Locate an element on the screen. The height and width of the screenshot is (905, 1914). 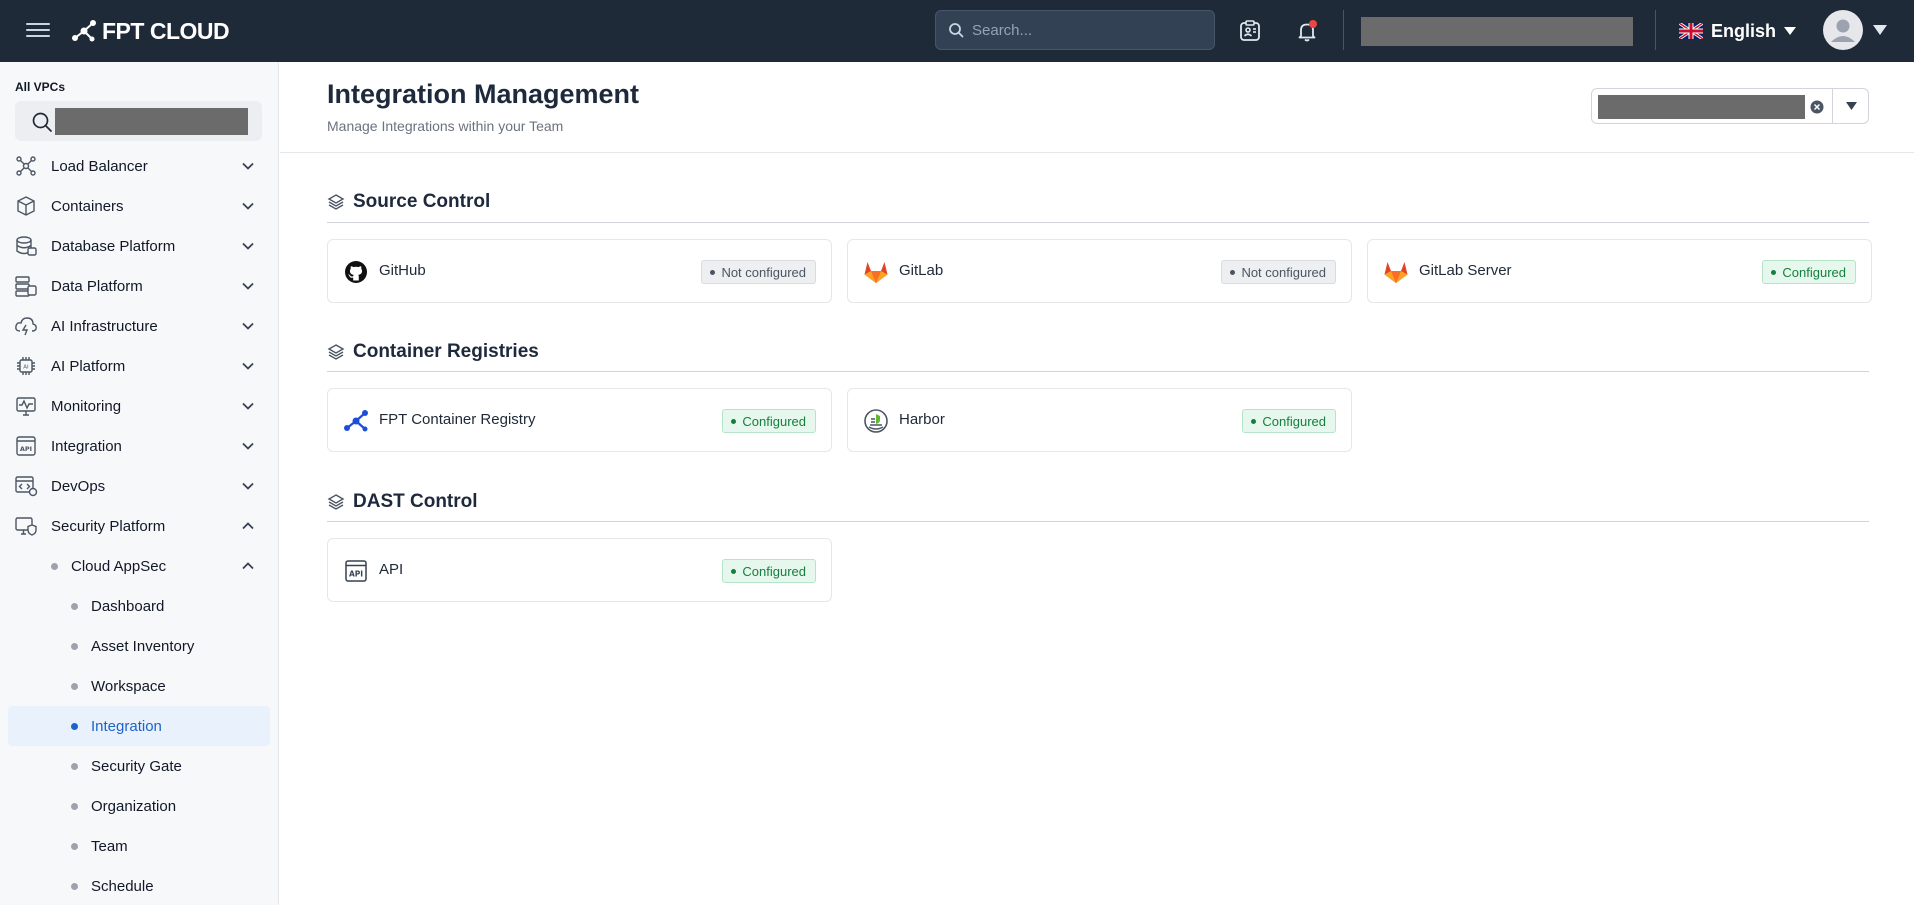
sidebar-item-label: AI Platform is located at coordinates (88, 366).